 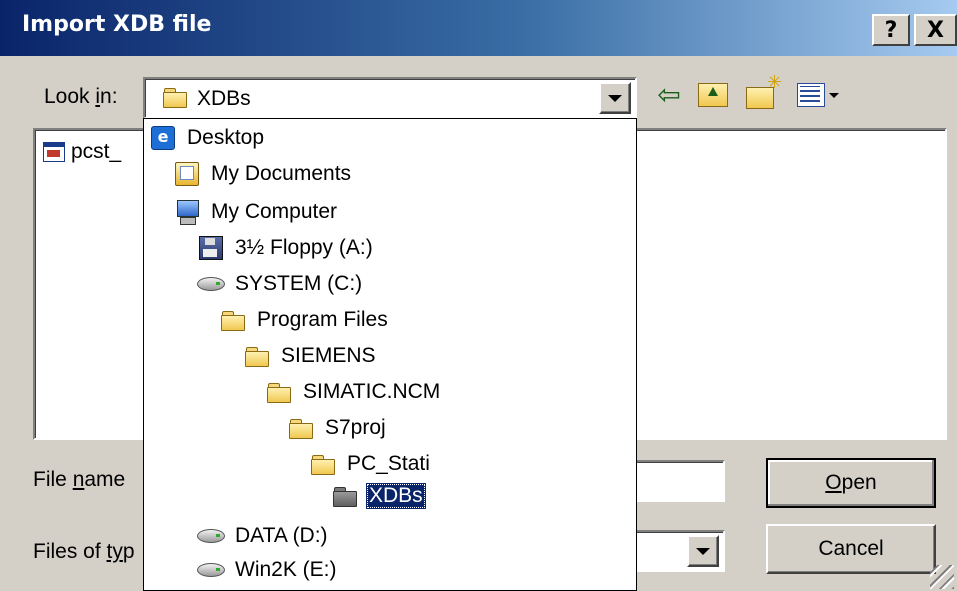 What do you see at coordinates (256, 212) in the screenshot?
I see `dropdown-item-my-computer: My Computer` at bounding box center [256, 212].